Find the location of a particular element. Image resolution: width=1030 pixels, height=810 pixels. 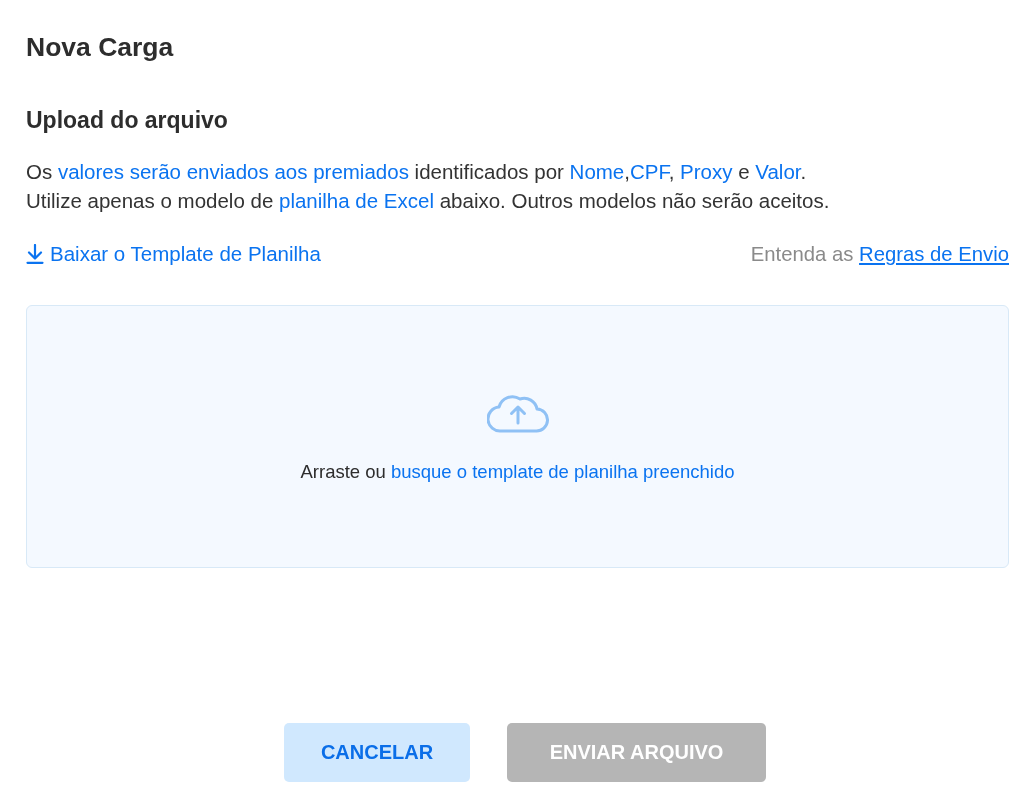

download-template-link: Baixar o Template de Planilha is located at coordinates (173, 254).